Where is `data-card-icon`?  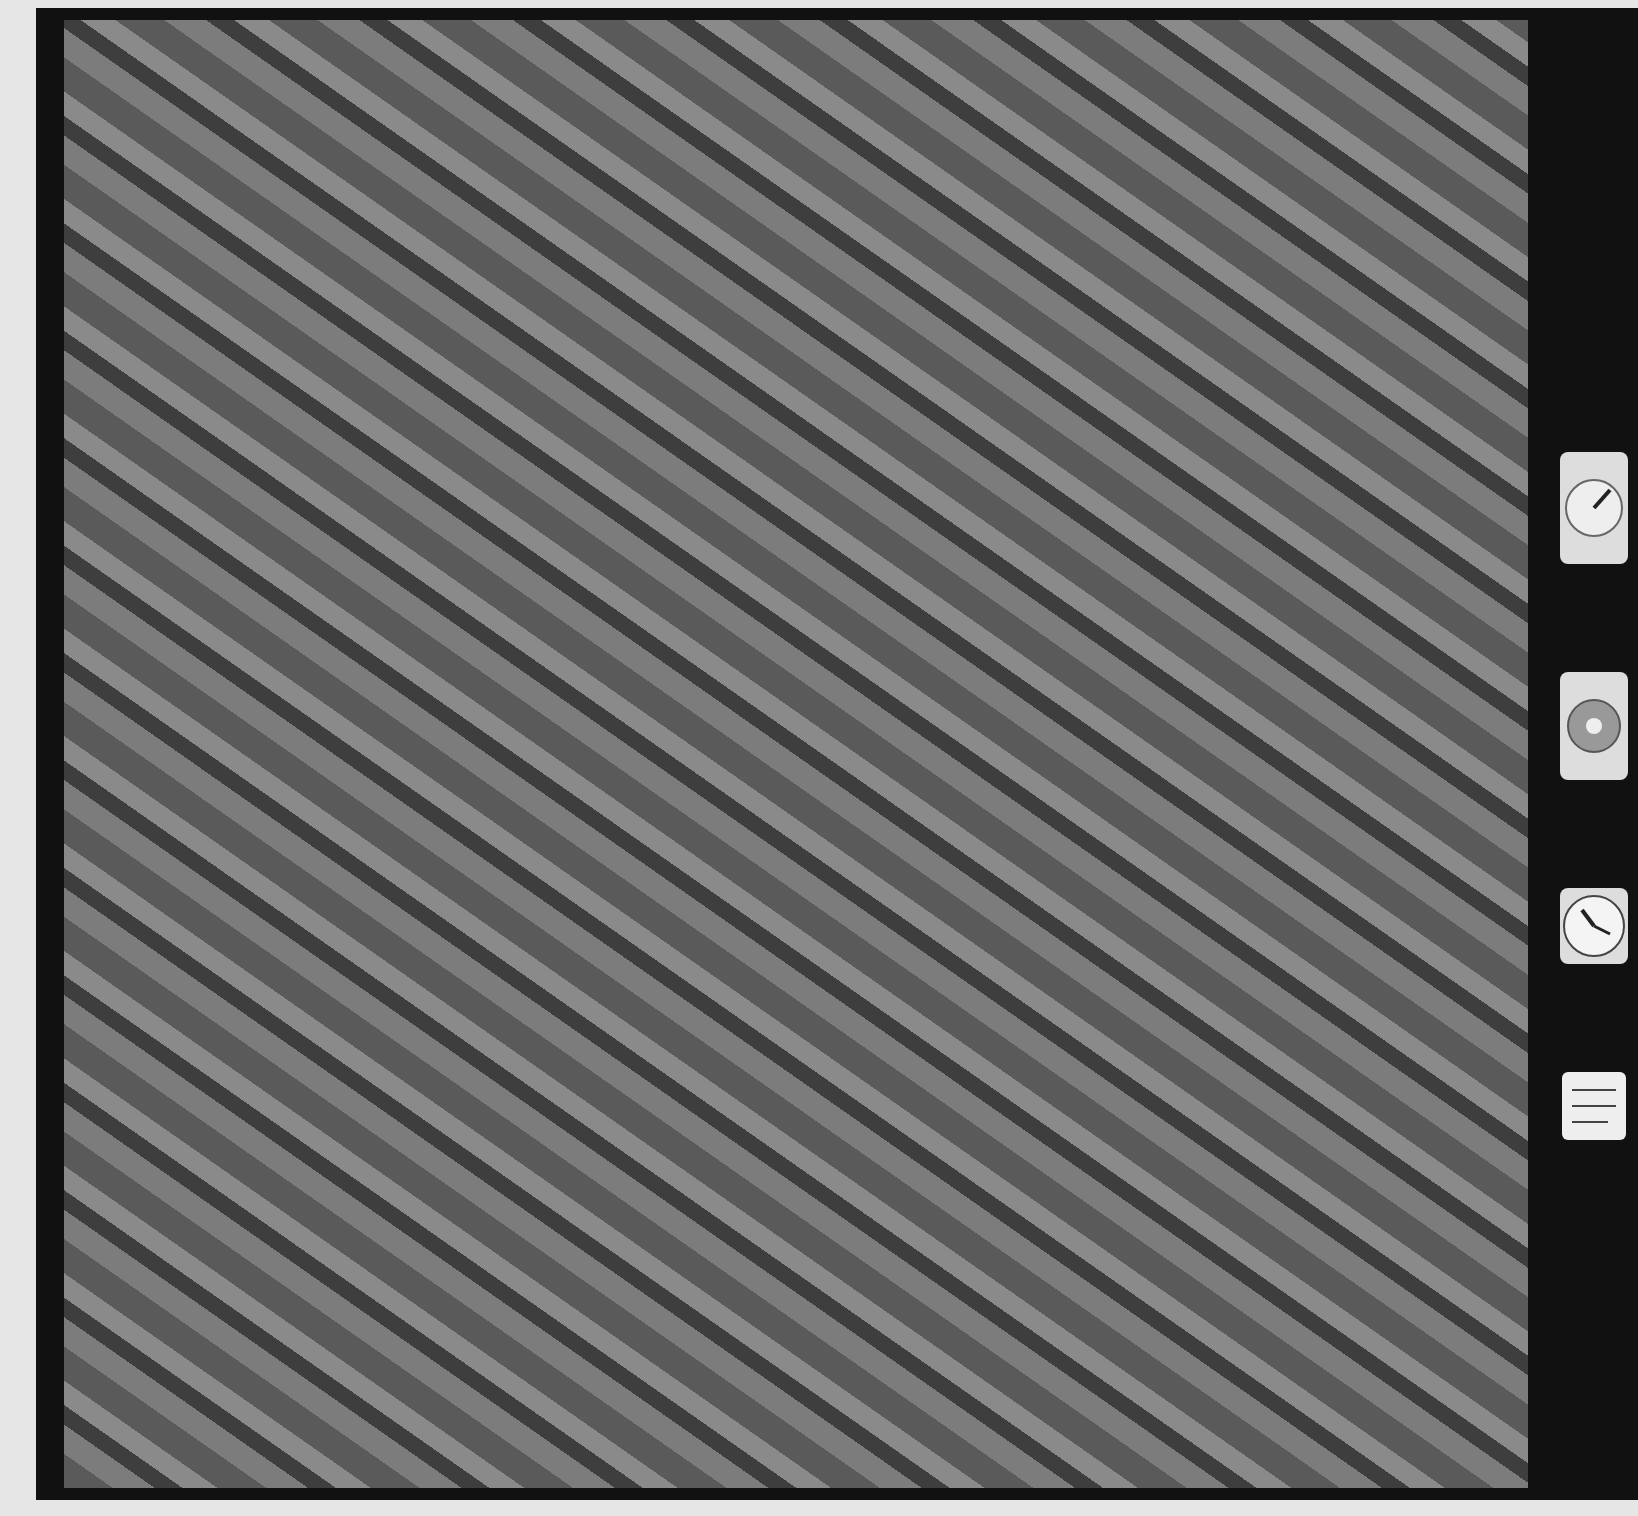 data-card-icon is located at coordinates (1593, 1106).